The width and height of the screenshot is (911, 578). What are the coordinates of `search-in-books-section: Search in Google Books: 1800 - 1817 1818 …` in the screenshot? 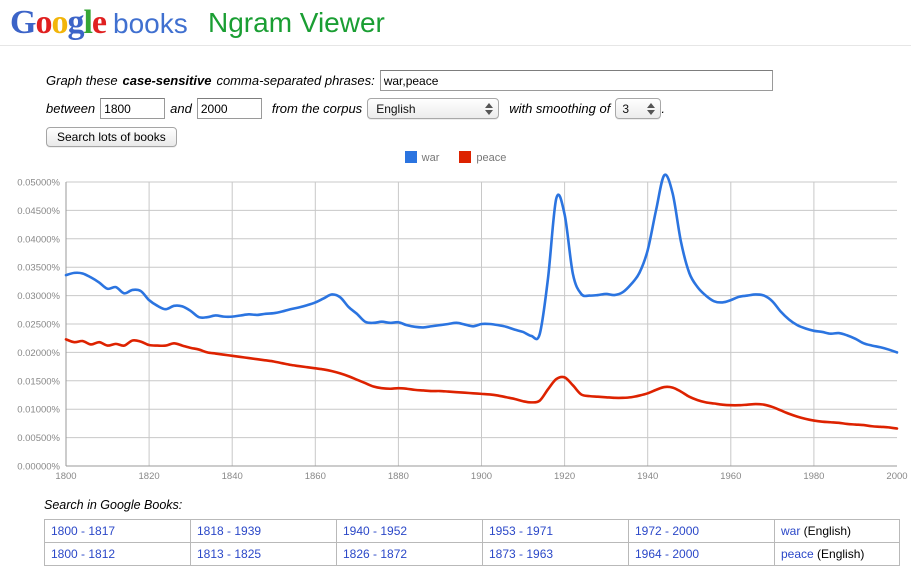 It's located at (472, 532).